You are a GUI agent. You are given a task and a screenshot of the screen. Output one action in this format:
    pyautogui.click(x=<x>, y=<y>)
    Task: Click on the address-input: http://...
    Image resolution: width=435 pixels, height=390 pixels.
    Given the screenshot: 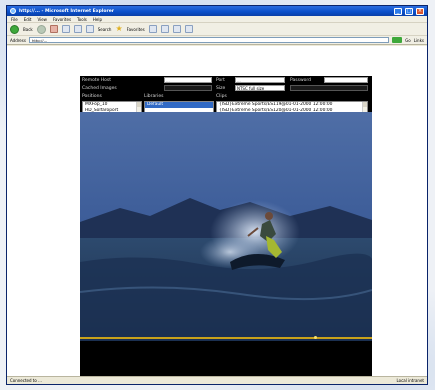 What is the action you would take?
    pyautogui.click(x=209, y=40)
    